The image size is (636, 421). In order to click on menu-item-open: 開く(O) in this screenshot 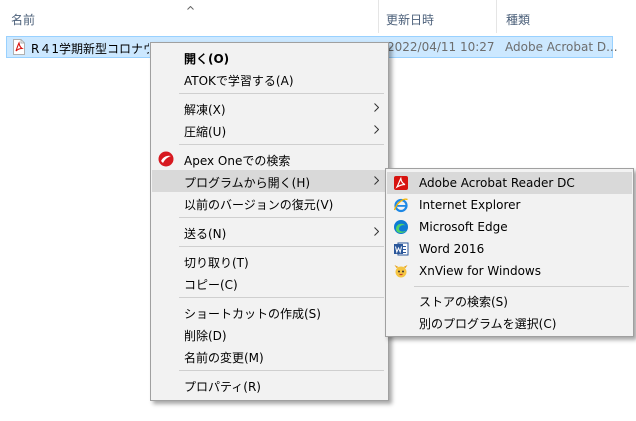, I will do `click(269, 57)`.